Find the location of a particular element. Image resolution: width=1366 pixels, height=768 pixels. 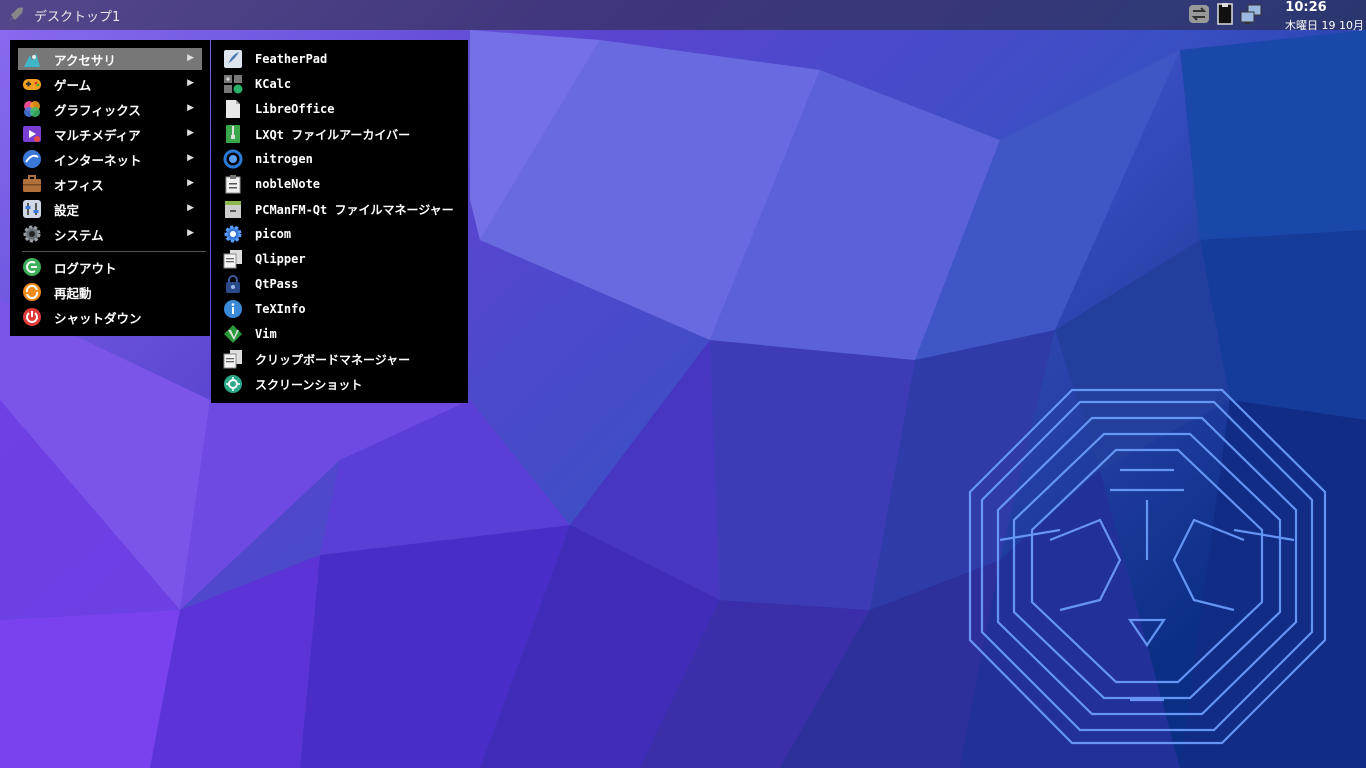

menu-item-label: ゲーム is located at coordinates (73, 85).